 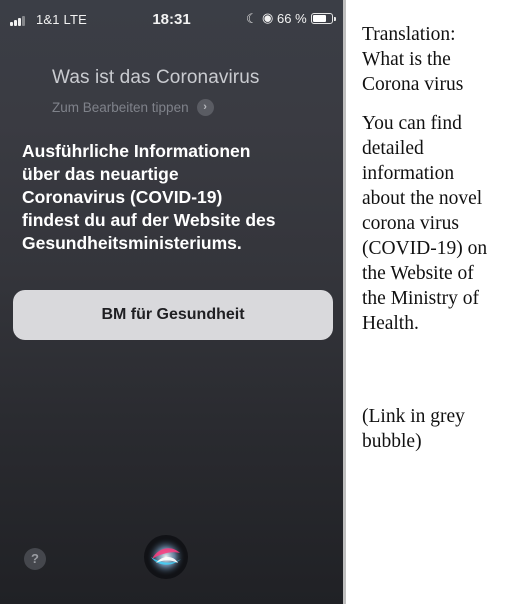 What do you see at coordinates (410, 223) in the screenshot?
I see `translation-body-line: corona virus` at bounding box center [410, 223].